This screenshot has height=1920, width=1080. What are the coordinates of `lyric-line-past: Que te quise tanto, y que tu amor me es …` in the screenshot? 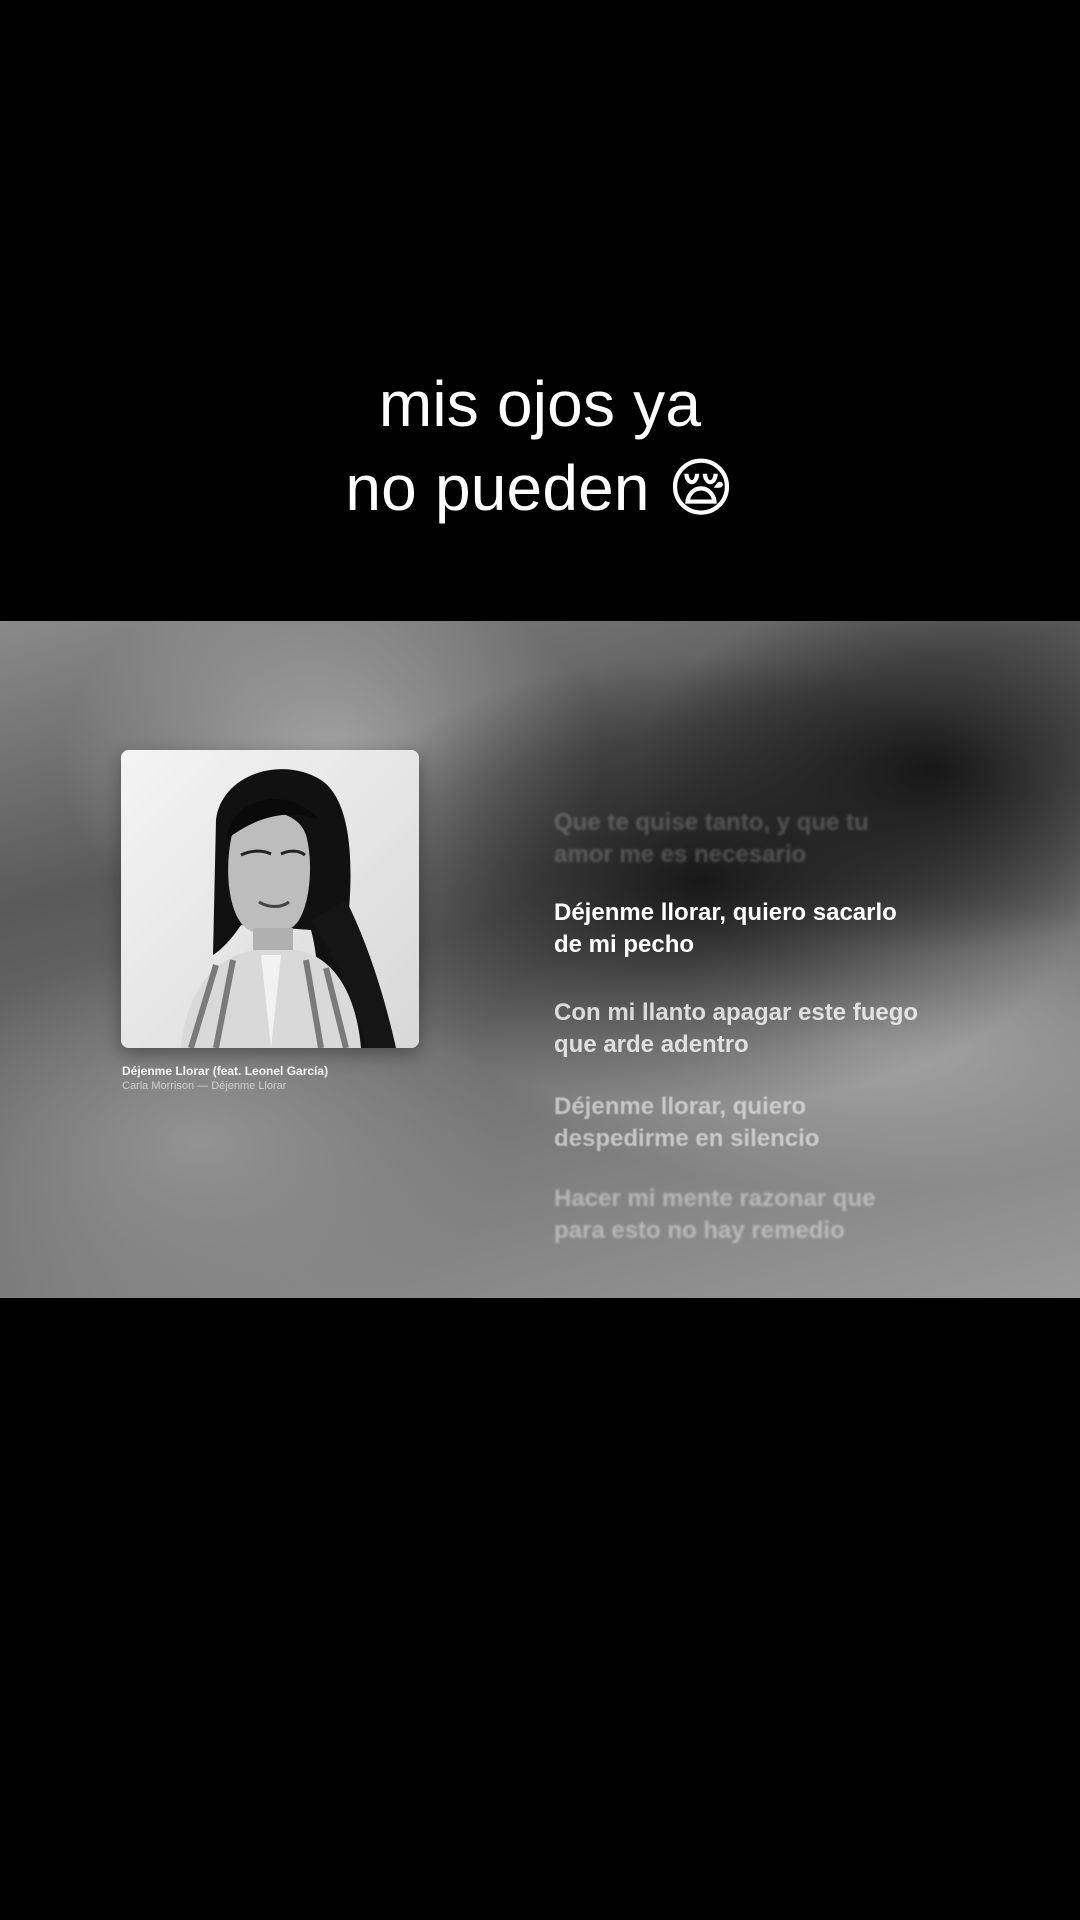 It's located at (769, 839).